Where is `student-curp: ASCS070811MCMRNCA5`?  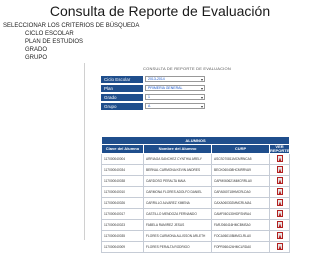 student-curp: ASCS070811MCMRNCA5 is located at coordinates (240, 159).